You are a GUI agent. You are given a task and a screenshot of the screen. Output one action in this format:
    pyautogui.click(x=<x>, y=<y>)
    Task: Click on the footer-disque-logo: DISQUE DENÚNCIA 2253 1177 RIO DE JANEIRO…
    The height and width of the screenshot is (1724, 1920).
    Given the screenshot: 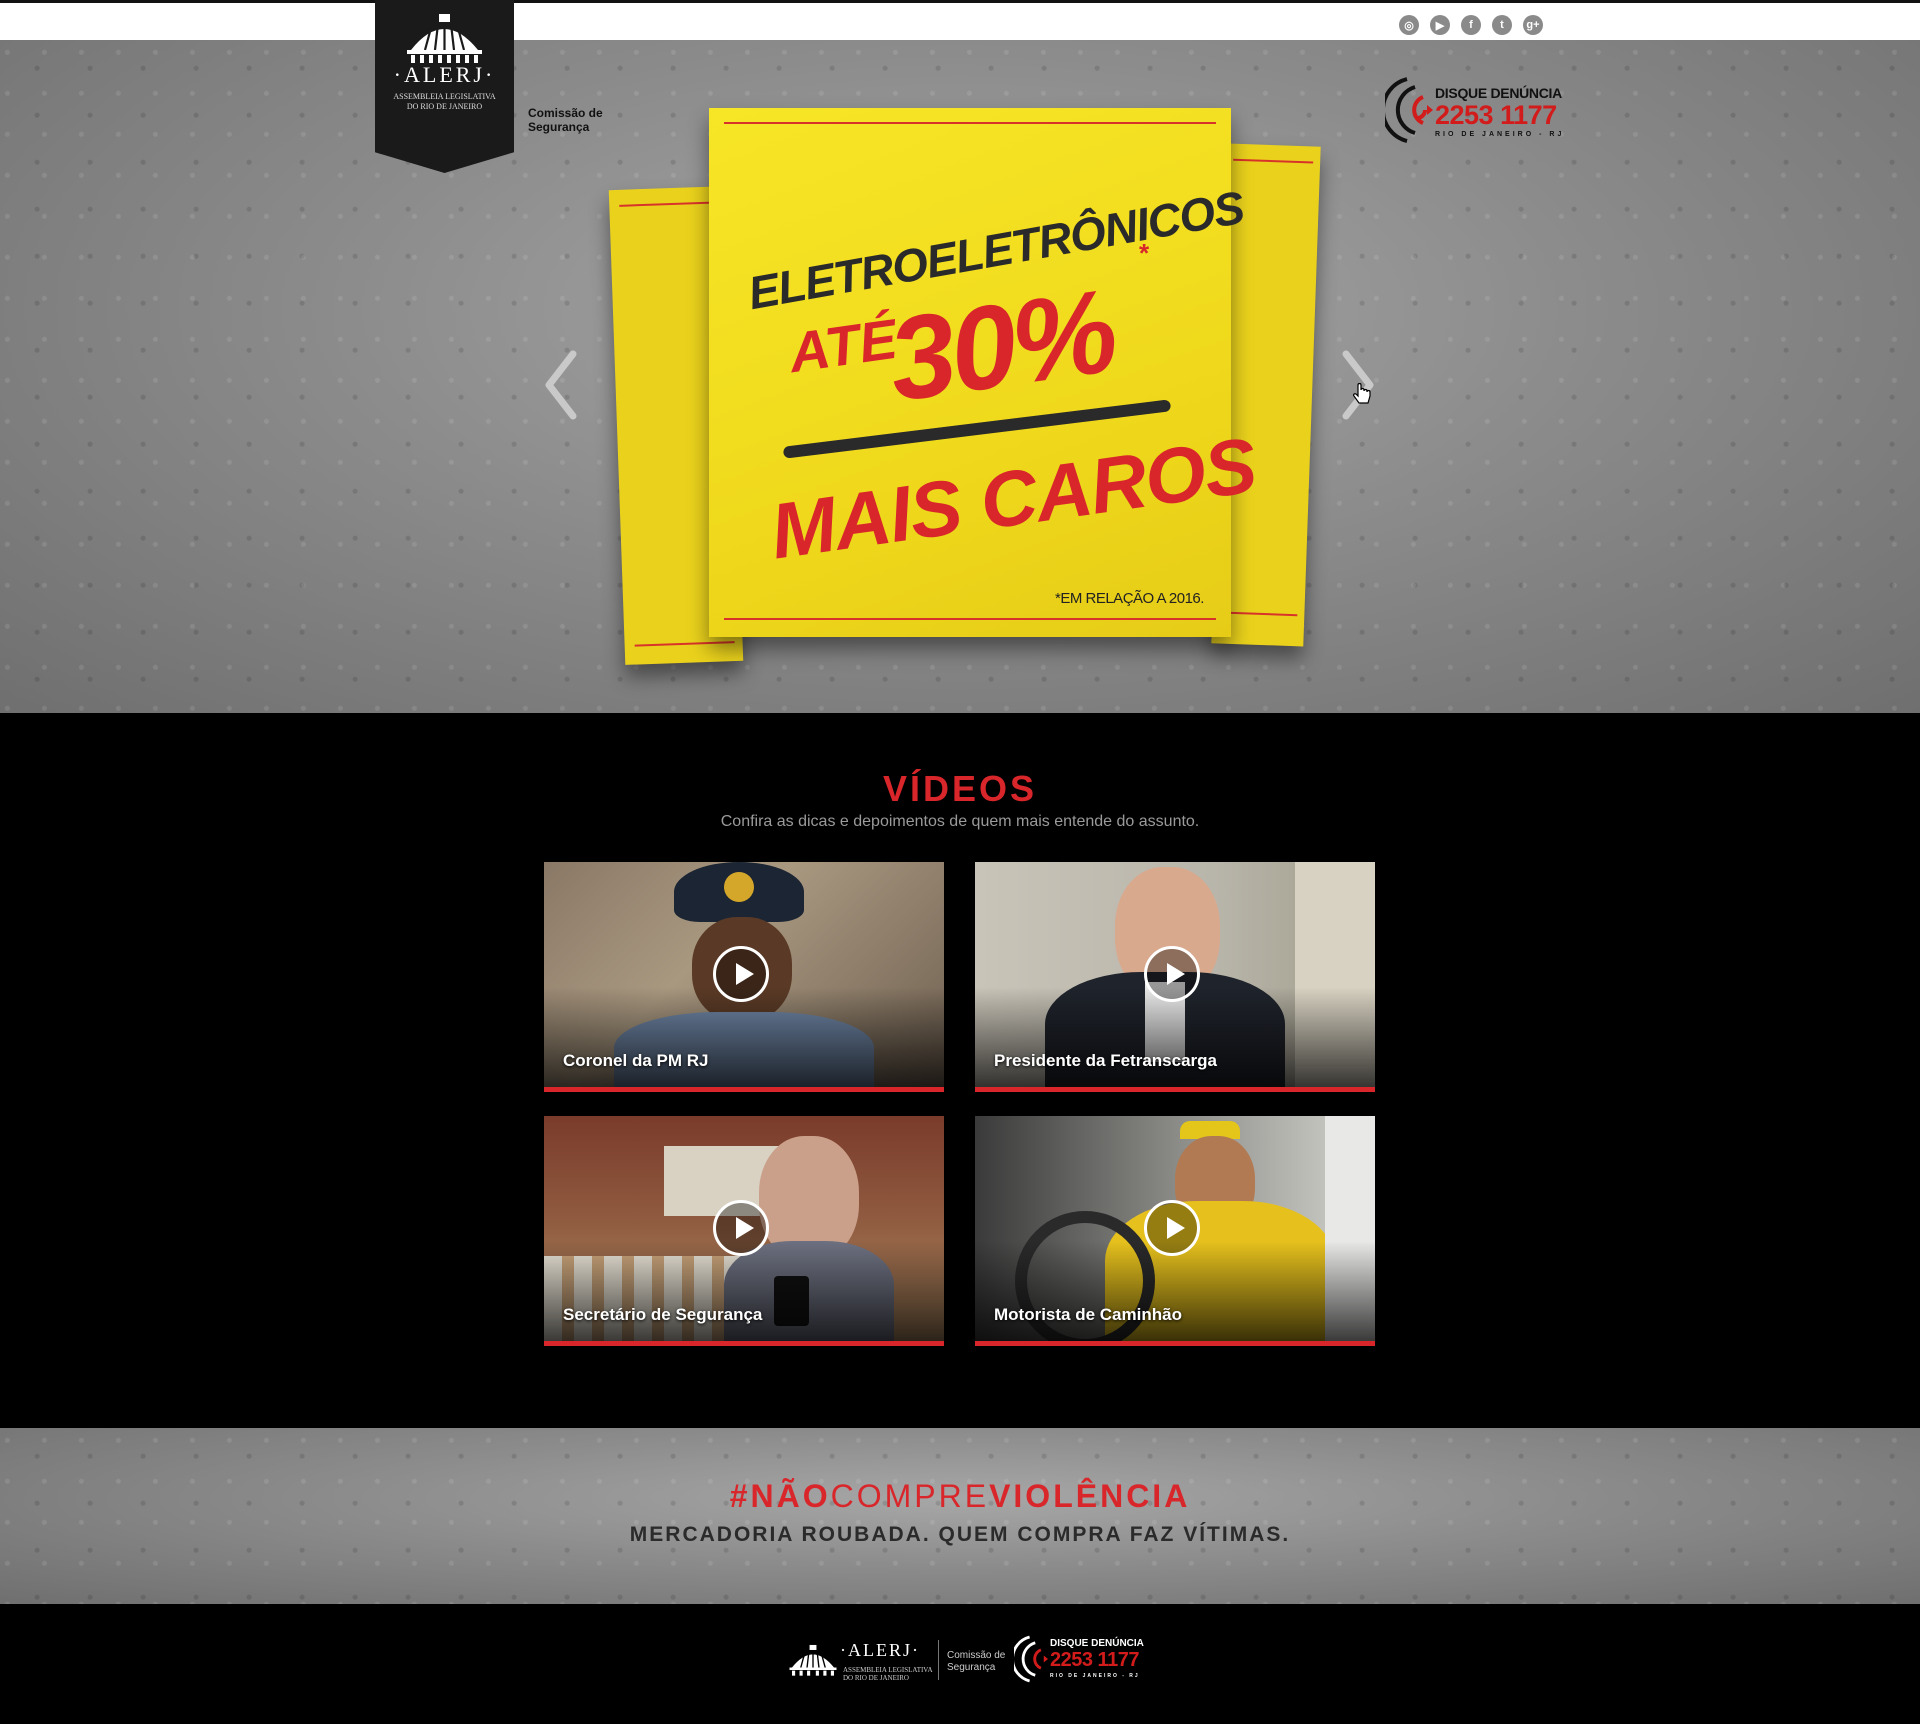 What is the action you would take?
    pyautogui.click(x=1079, y=1660)
    